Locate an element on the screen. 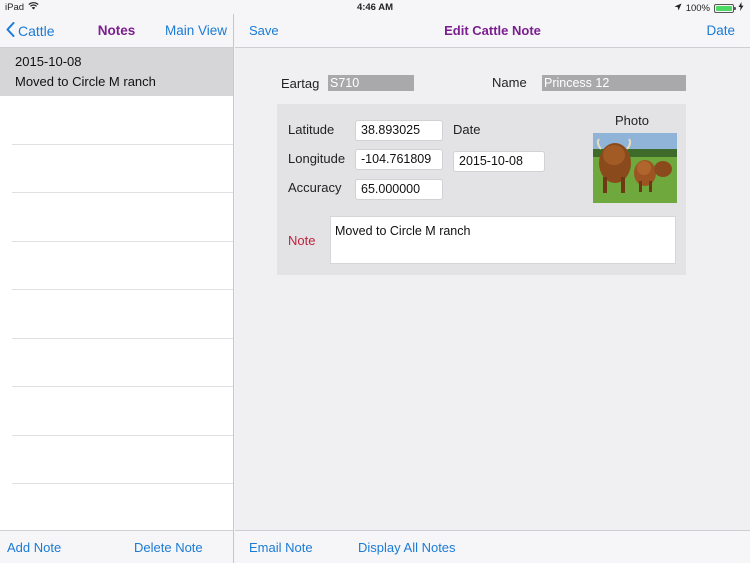 This screenshot has height=563, width=750. date-field: 2015-10-08 is located at coordinates (499, 161).